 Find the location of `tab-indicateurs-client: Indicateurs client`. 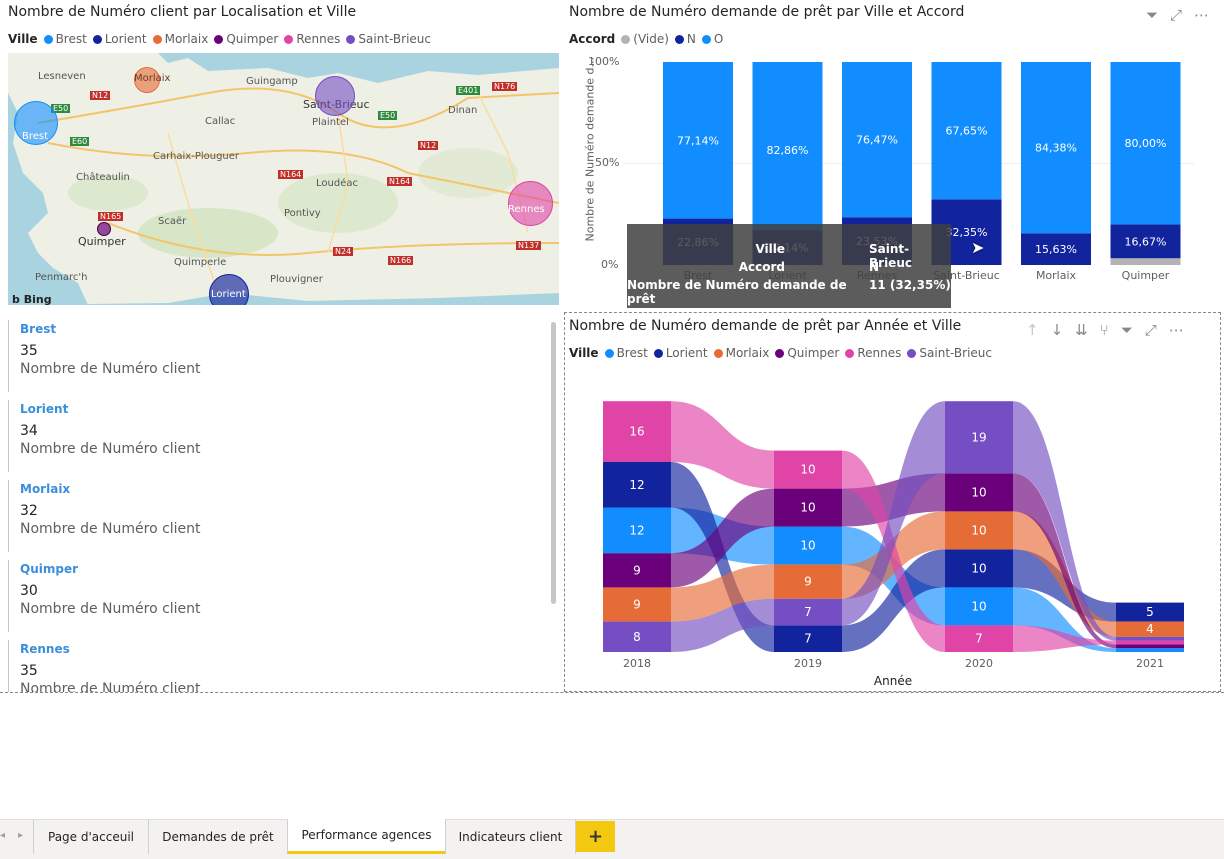

tab-indicateurs-client: Indicateurs client is located at coordinates (510, 836).